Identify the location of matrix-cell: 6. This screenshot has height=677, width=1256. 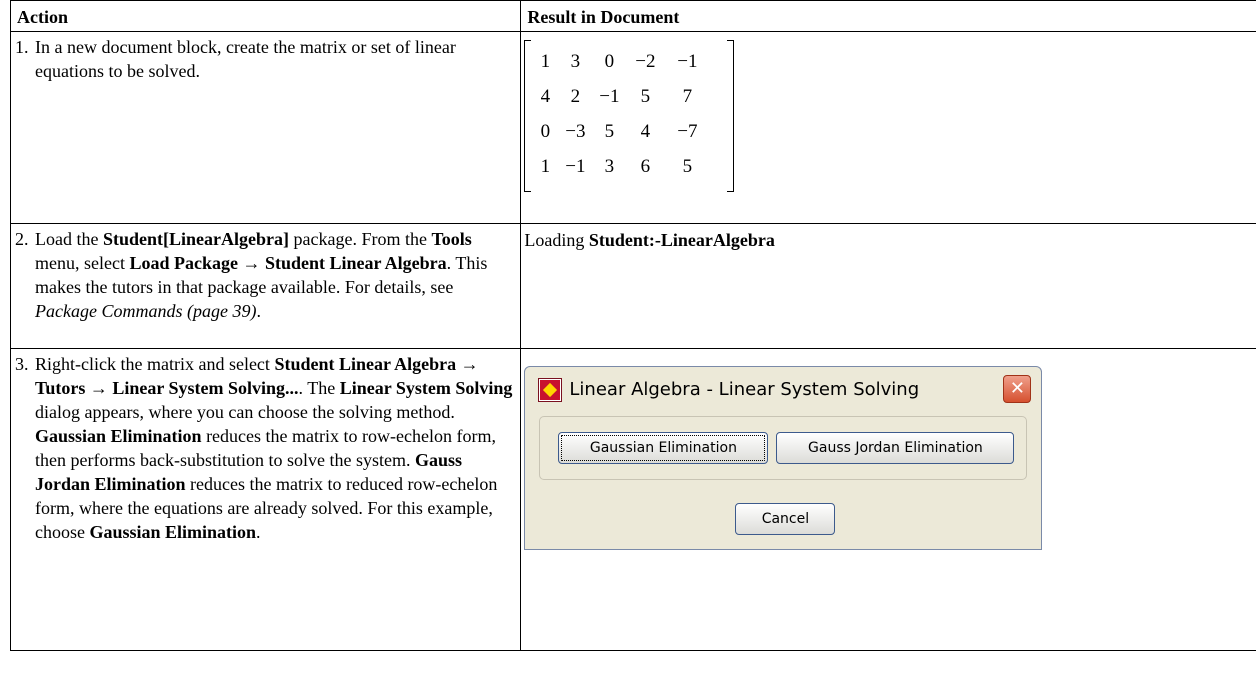
(645, 166).